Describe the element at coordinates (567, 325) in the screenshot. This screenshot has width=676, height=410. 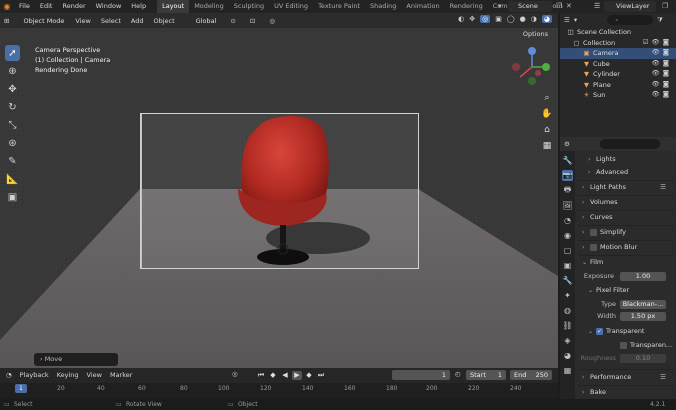
I see `constraints-tab-icon: ⛓` at that location.